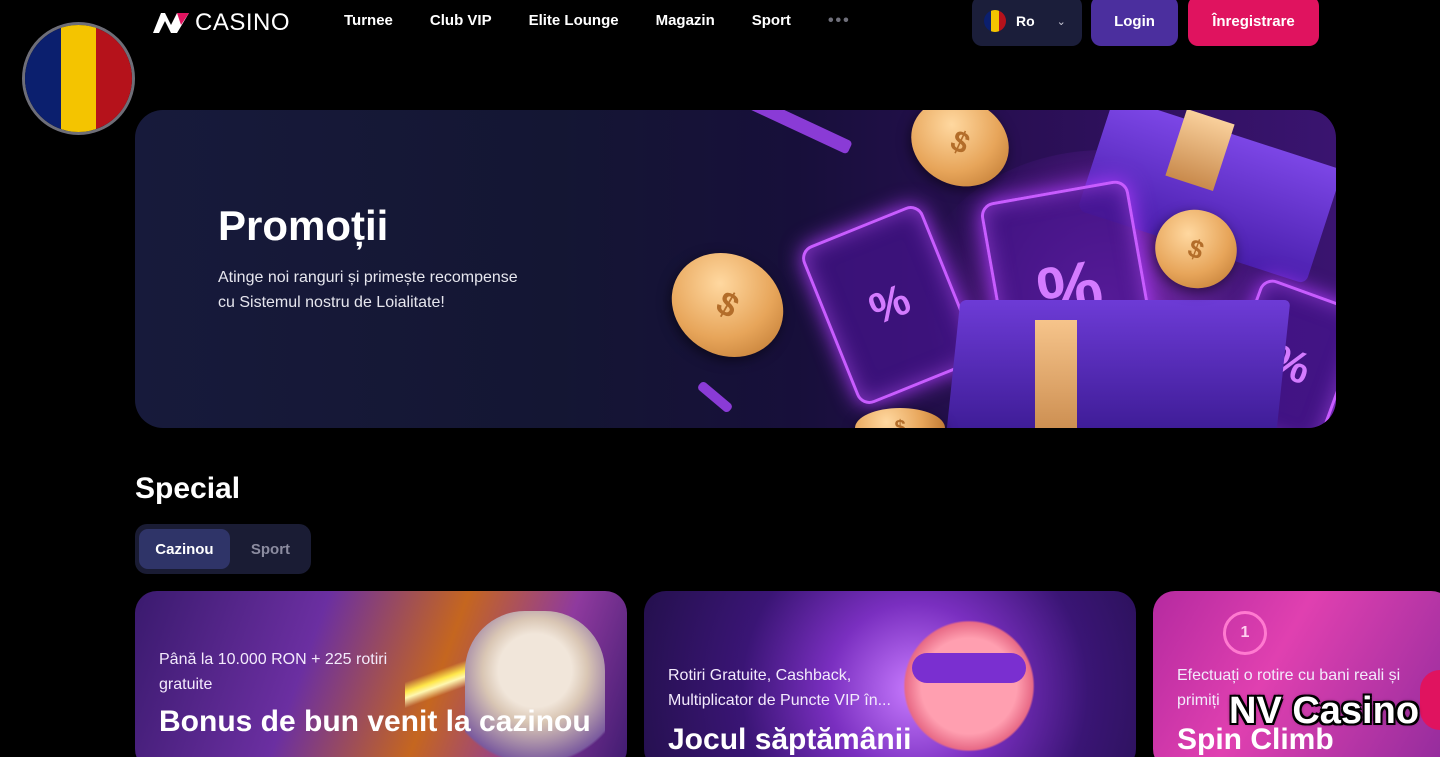 The width and height of the screenshot is (1440, 757). Describe the element at coordinates (273, 672) in the screenshot. I see `promo-card-subtitle: Până la 10.000 RON + 225 rotiri gratuite` at that location.